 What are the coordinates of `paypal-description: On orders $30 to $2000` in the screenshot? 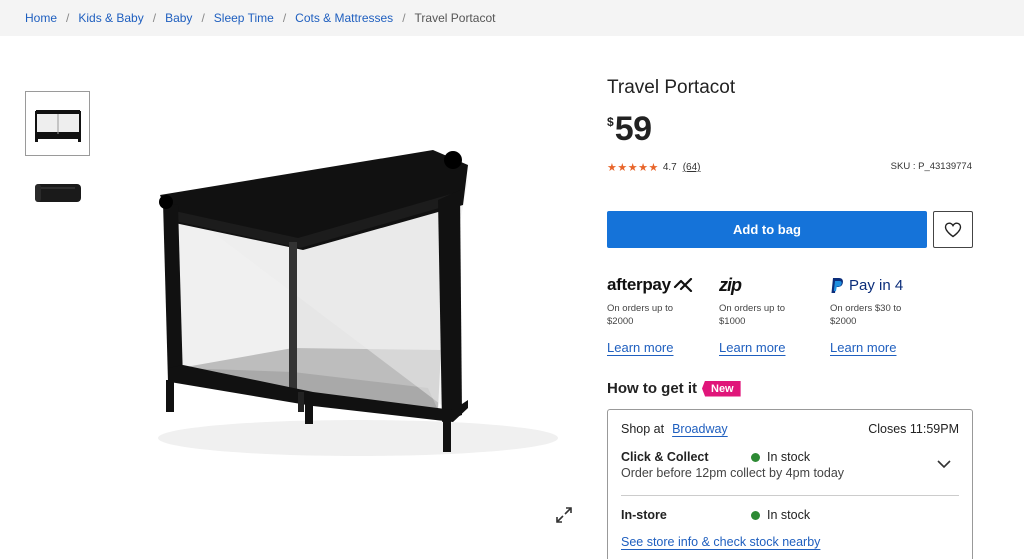 It's located at (866, 315).